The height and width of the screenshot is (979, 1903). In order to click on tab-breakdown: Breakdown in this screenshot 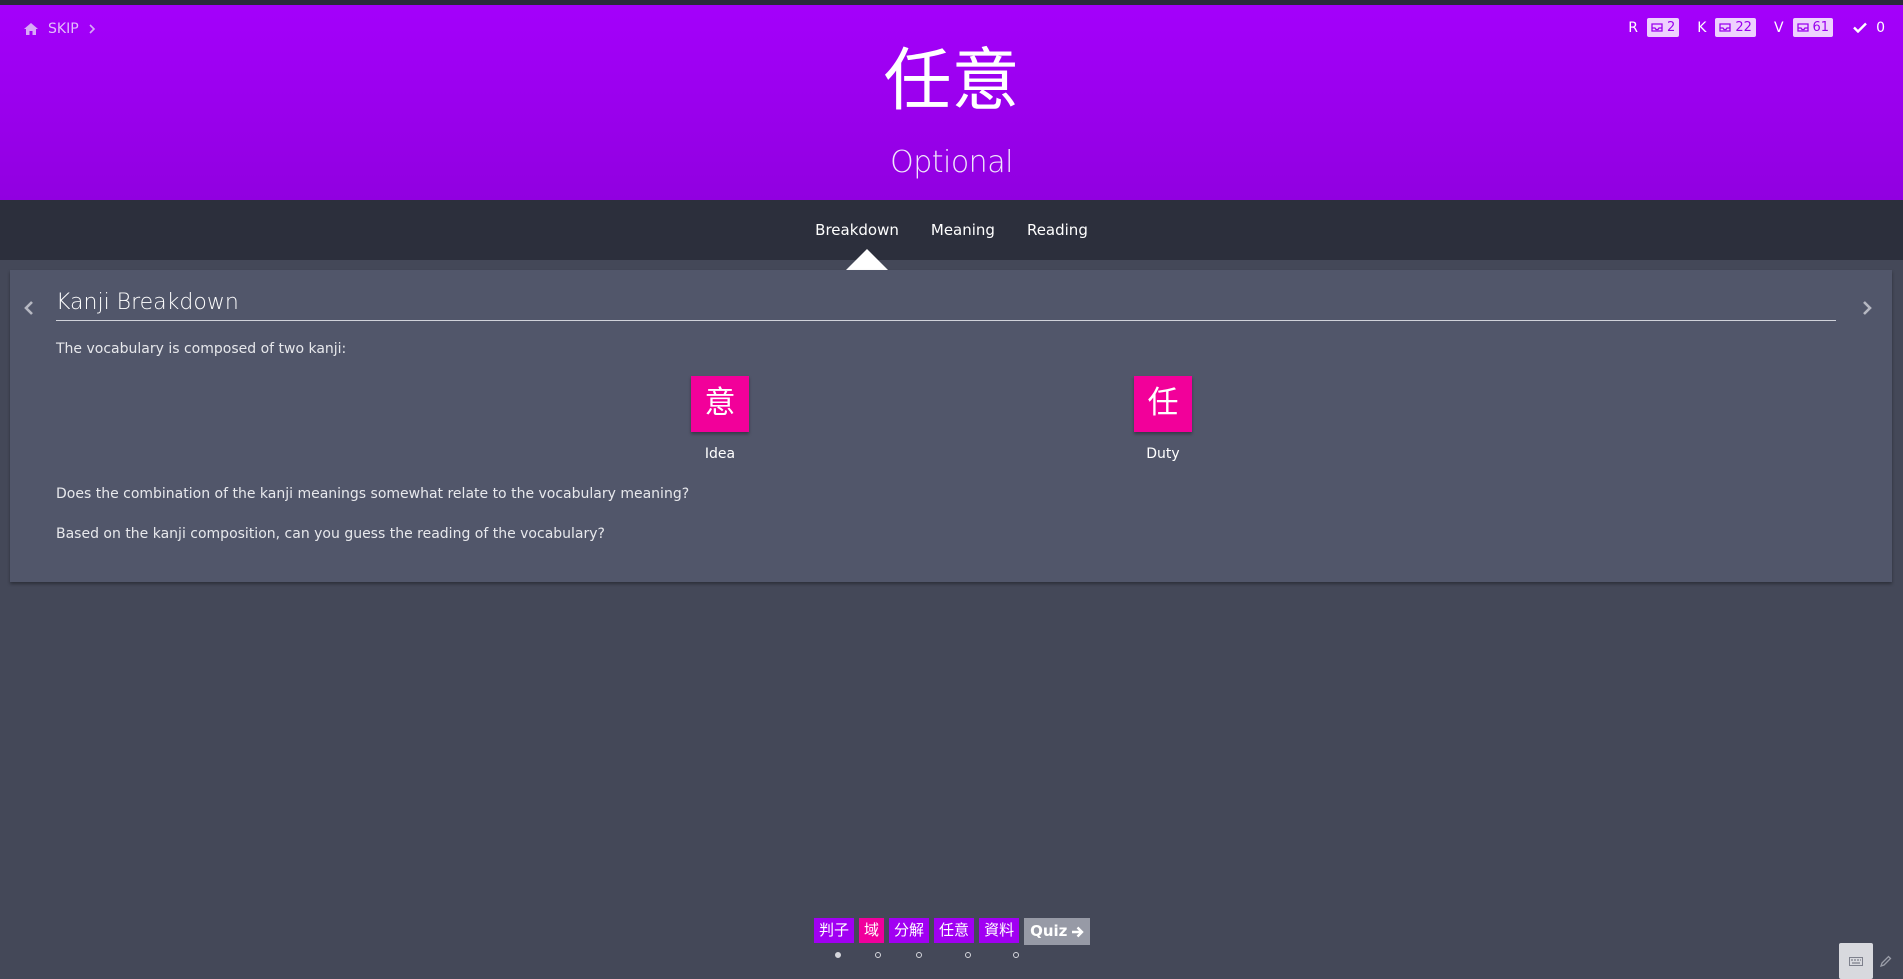, I will do `click(857, 230)`.